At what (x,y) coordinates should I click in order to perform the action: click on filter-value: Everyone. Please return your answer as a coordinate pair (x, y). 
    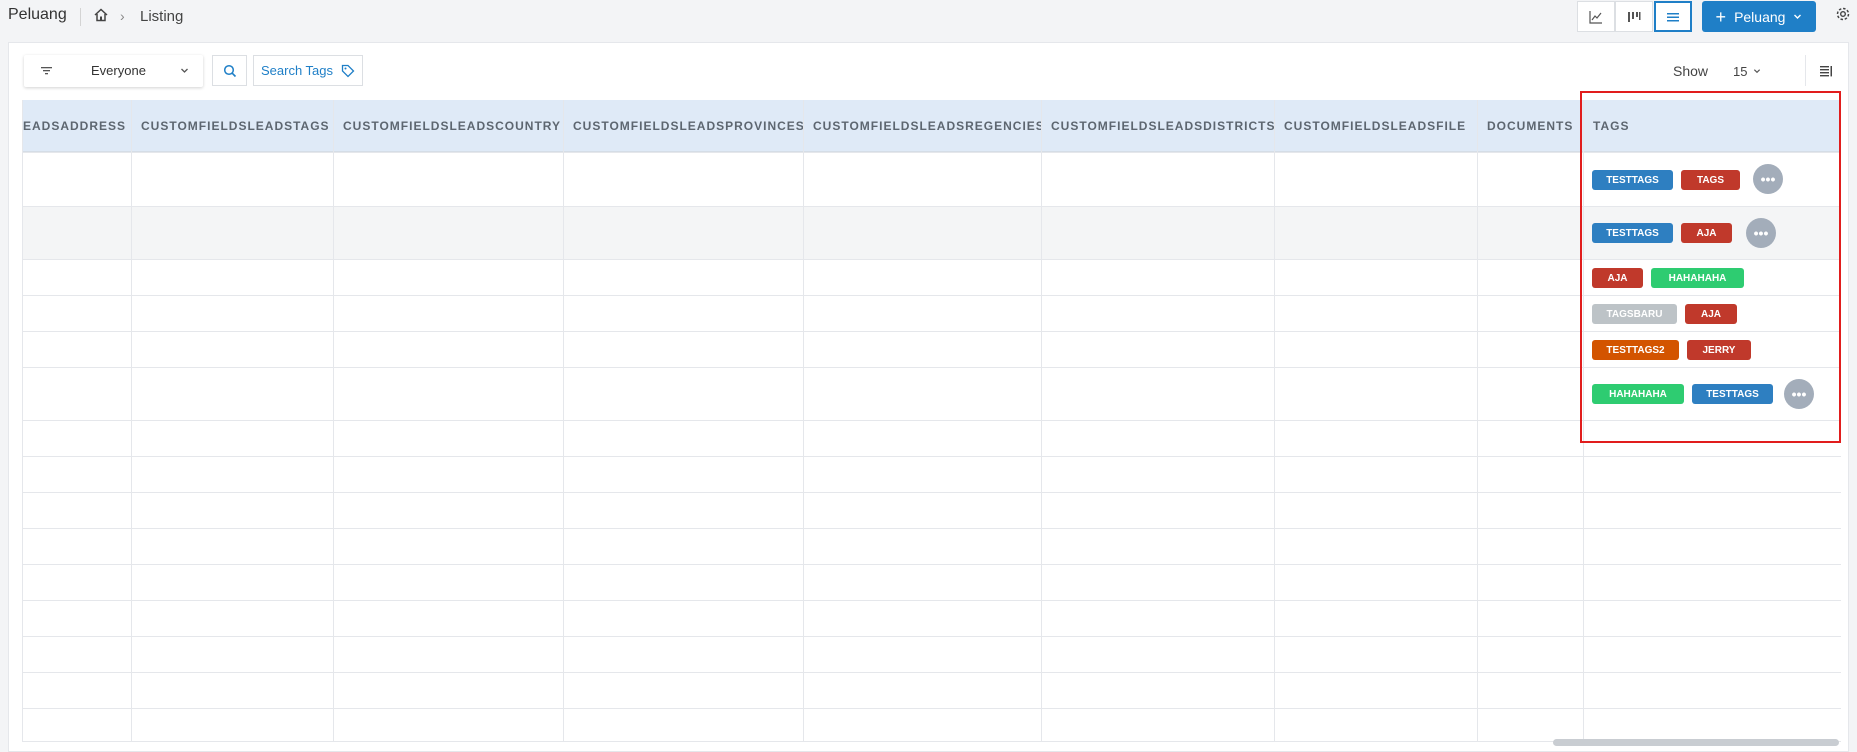
    Looking at the image, I should click on (118, 70).